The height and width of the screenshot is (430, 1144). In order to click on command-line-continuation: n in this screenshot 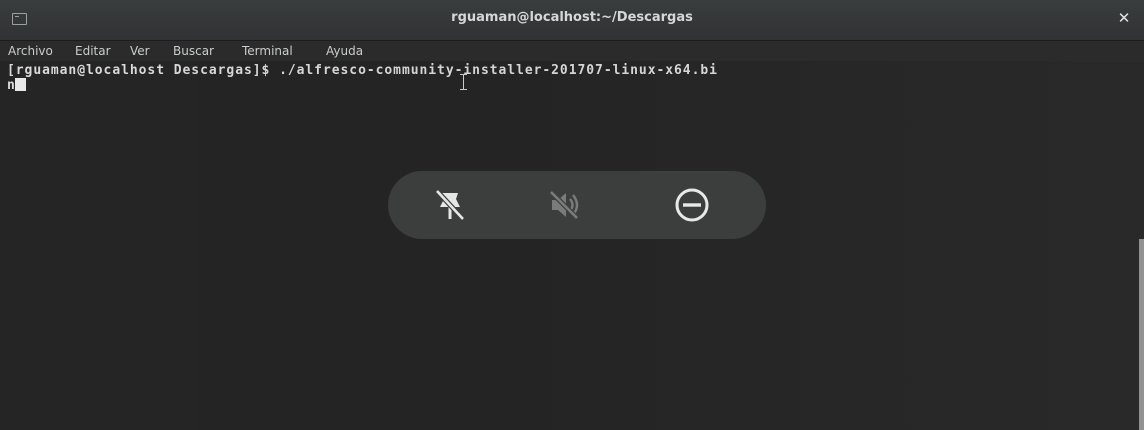, I will do `click(16, 85)`.